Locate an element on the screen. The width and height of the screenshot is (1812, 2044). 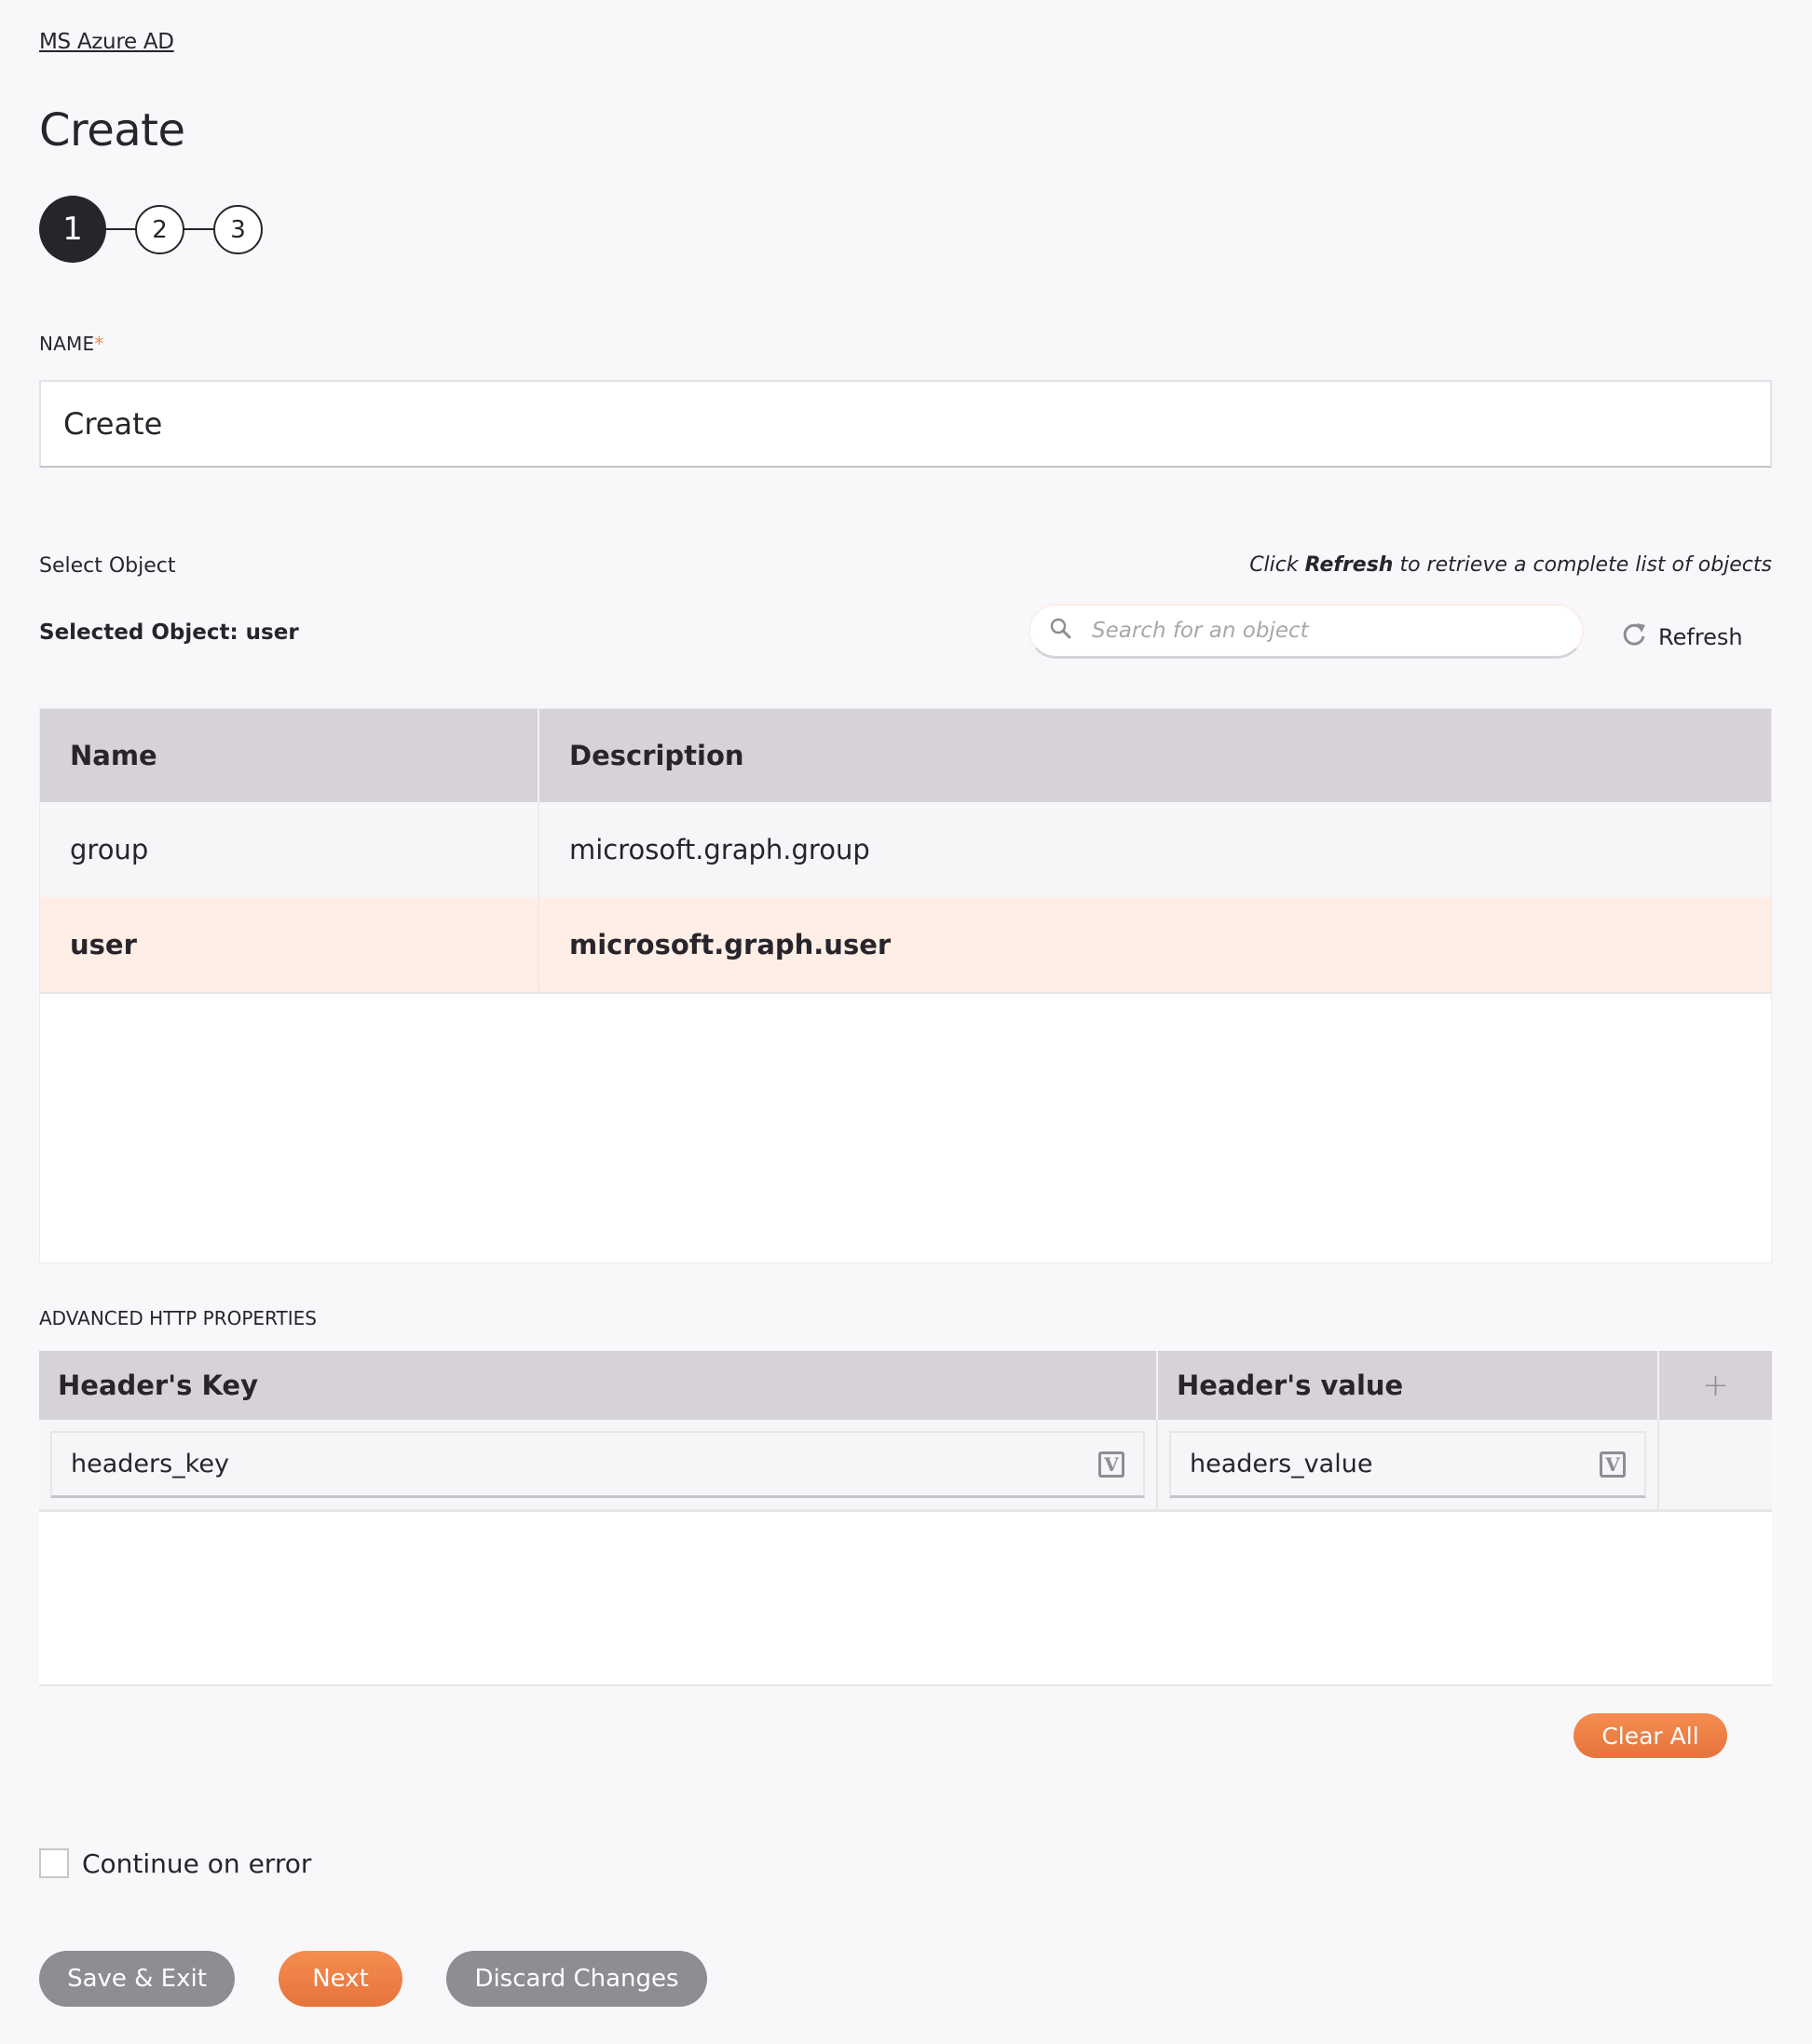
column-header-description: Description is located at coordinates (1155, 755).